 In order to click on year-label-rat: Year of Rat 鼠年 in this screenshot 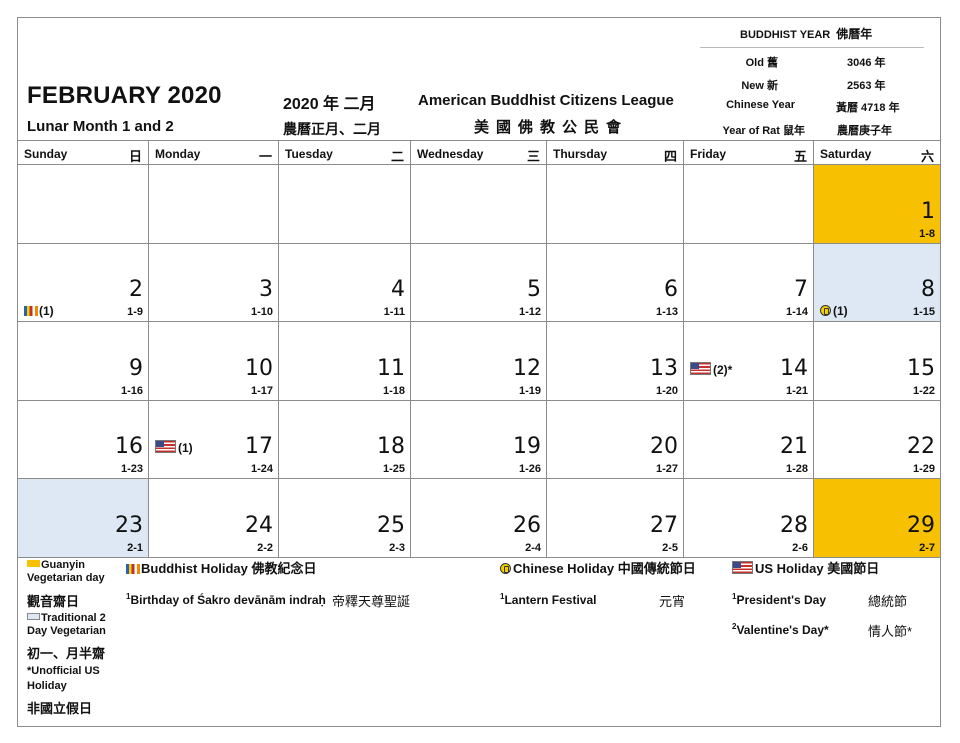, I will do `click(763, 131)`.